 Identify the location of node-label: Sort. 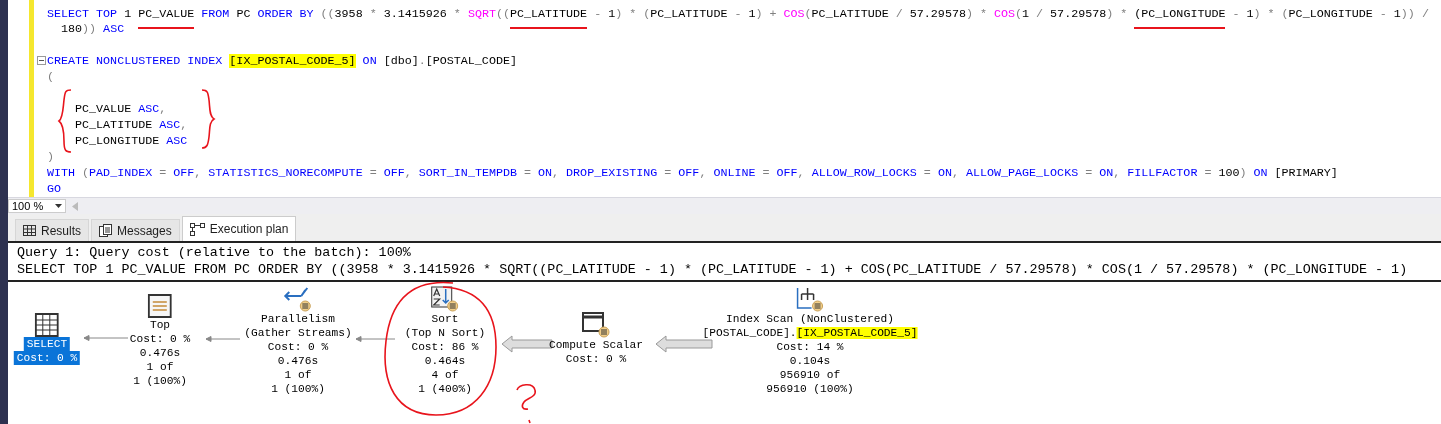
(445, 319).